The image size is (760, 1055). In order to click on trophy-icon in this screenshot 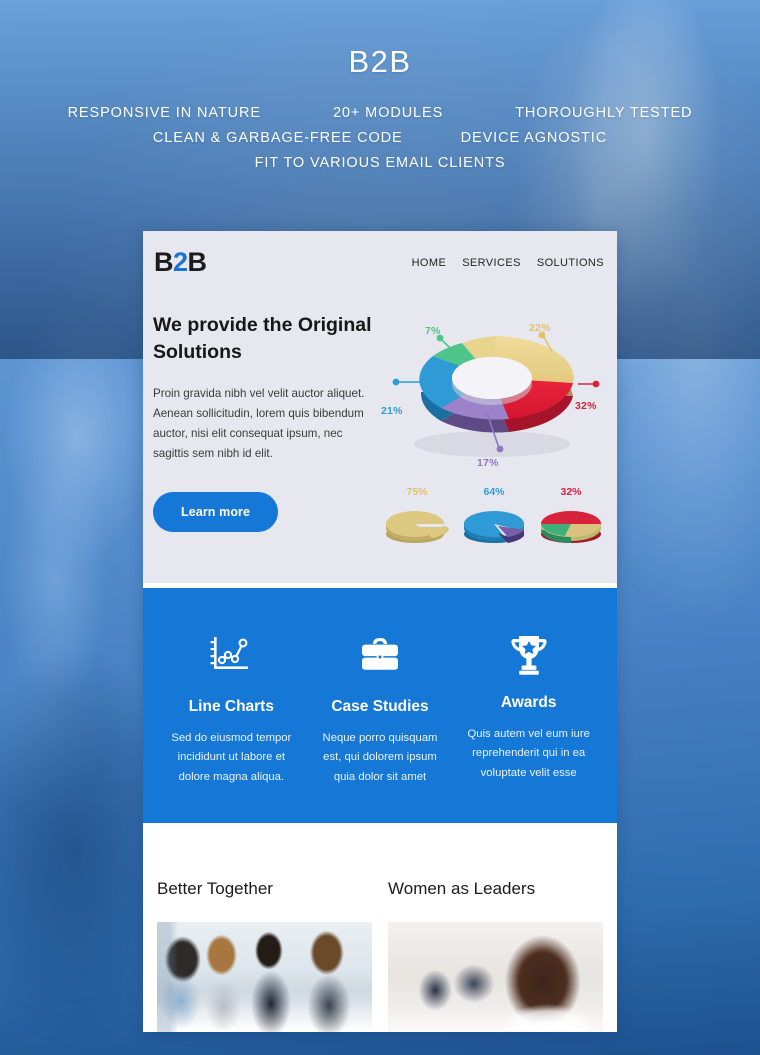, I will do `click(528, 655)`.